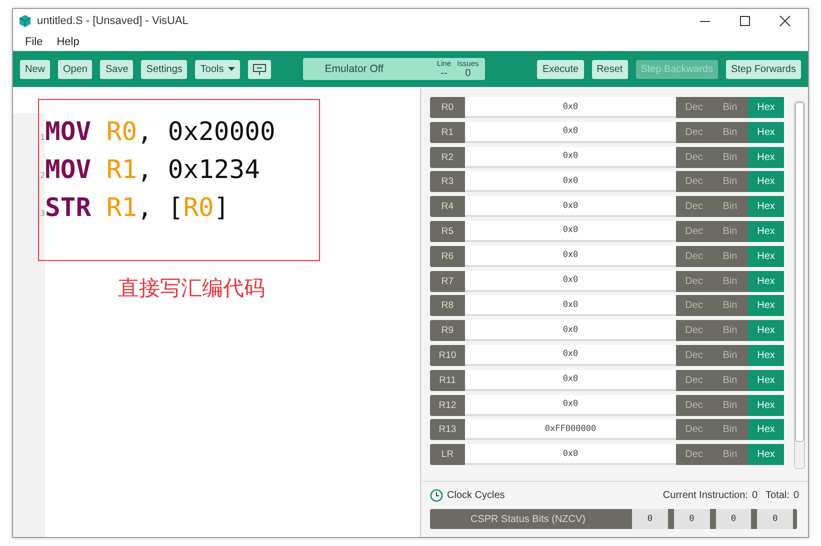 This screenshot has width=821, height=546. Describe the element at coordinates (778, 495) in the screenshot. I see `total-label: Total:` at that location.